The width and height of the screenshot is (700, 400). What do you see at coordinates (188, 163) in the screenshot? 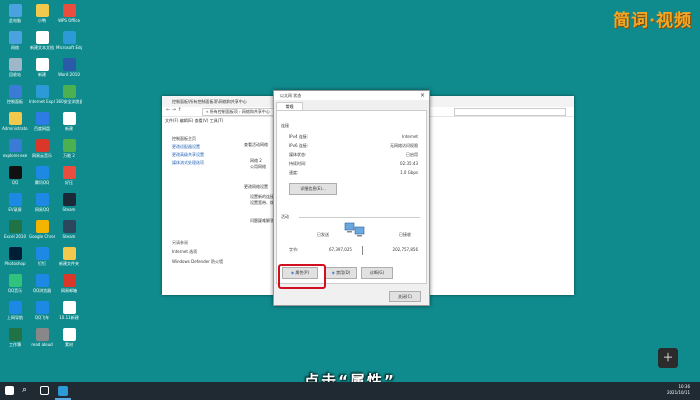
I see `left-link: 媒体流式处理选项` at bounding box center [188, 163].